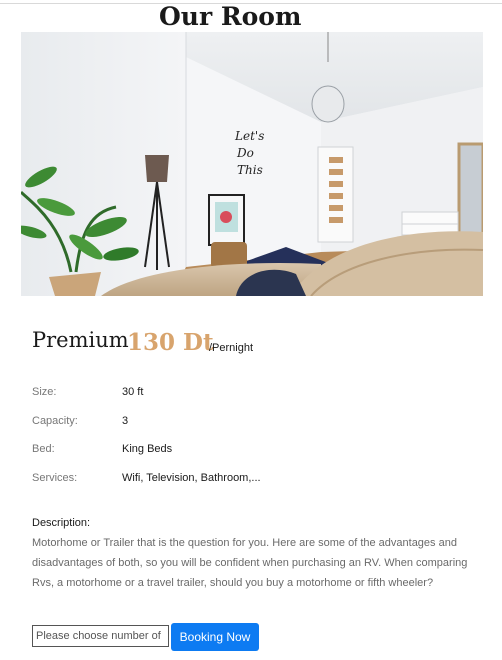  What do you see at coordinates (252, 449) in the screenshot?
I see `detail-row-bed: Bed: King Beds` at bounding box center [252, 449].